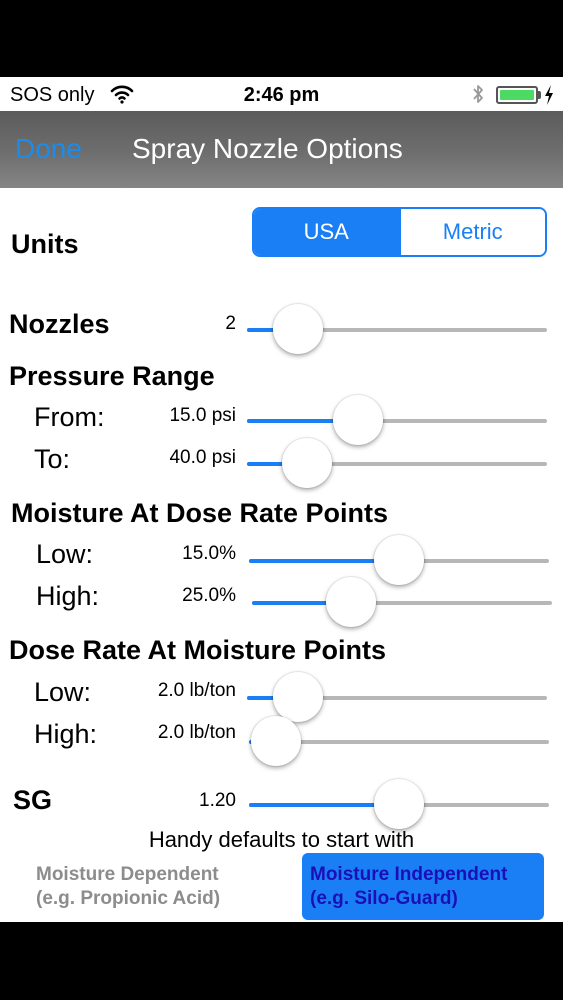 This screenshot has height=1000, width=563. Describe the element at coordinates (281, 839) in the screenshot. I see `defaults-caption: Handy defaults to start with` at that location.